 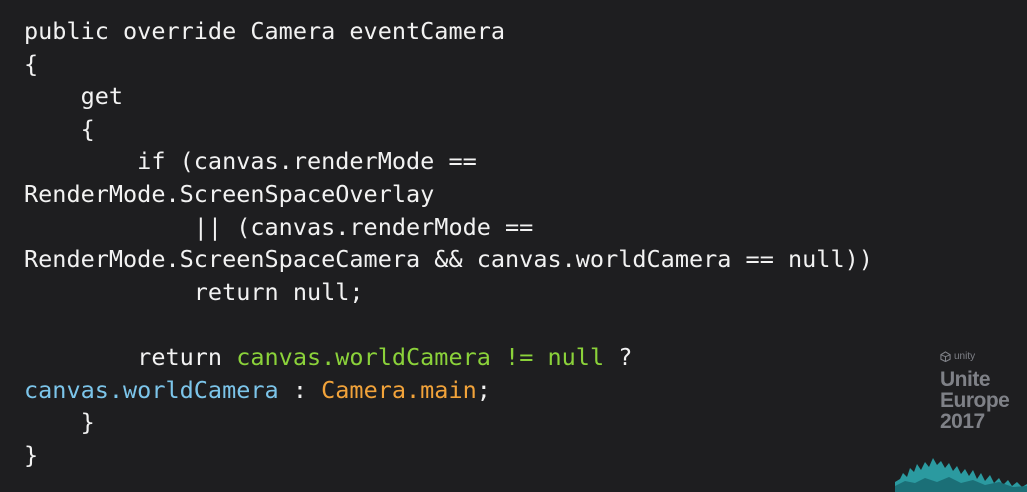 I want to click on brand-line-europe: Europe, so click(x=975, y=400).